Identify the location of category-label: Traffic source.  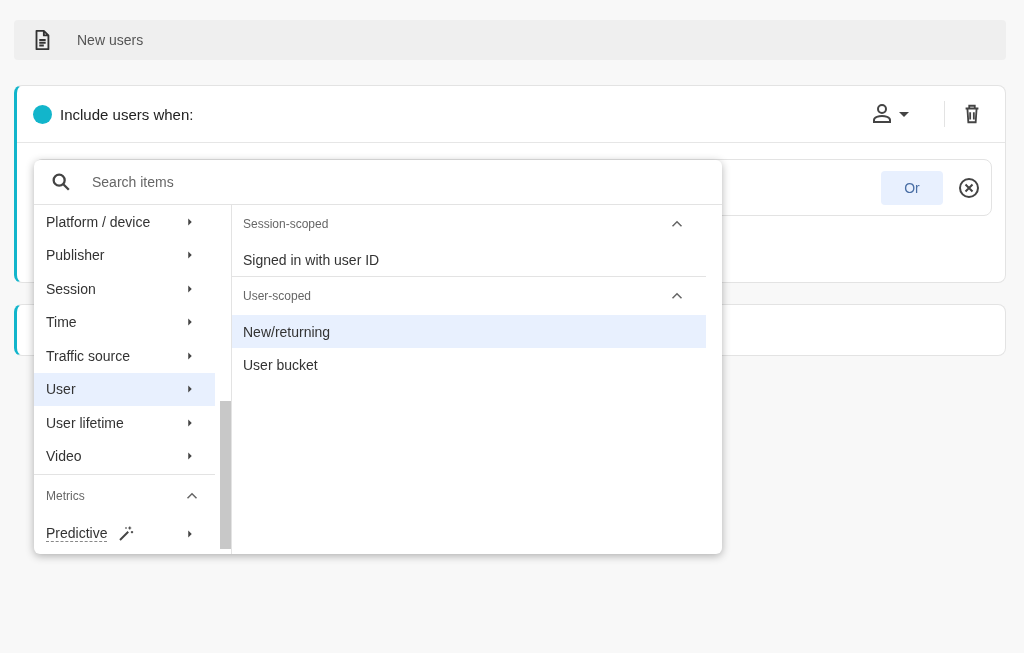
(89, 355).